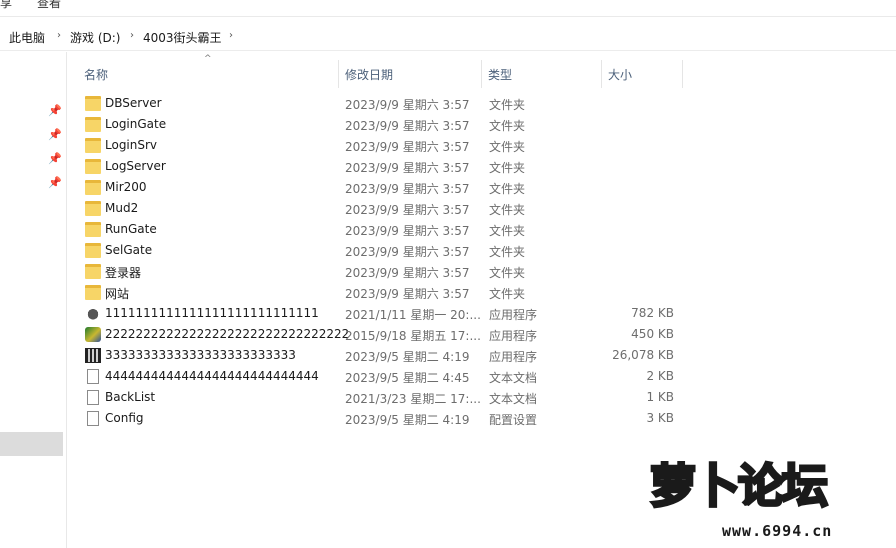 This screenshot has width=896, height=548. What do you see at coordinates (513, 378) in the screenshot?
I see `file-type: 文本文档` at bounding box center [513, 378].